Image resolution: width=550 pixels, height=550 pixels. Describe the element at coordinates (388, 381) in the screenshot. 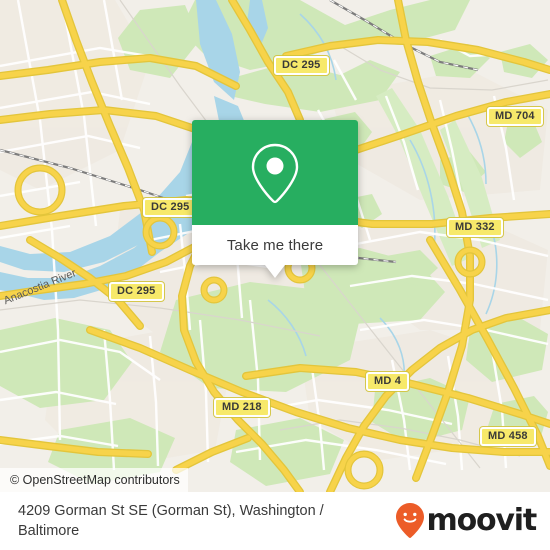

I see `road-shield: MD 4` at that location.